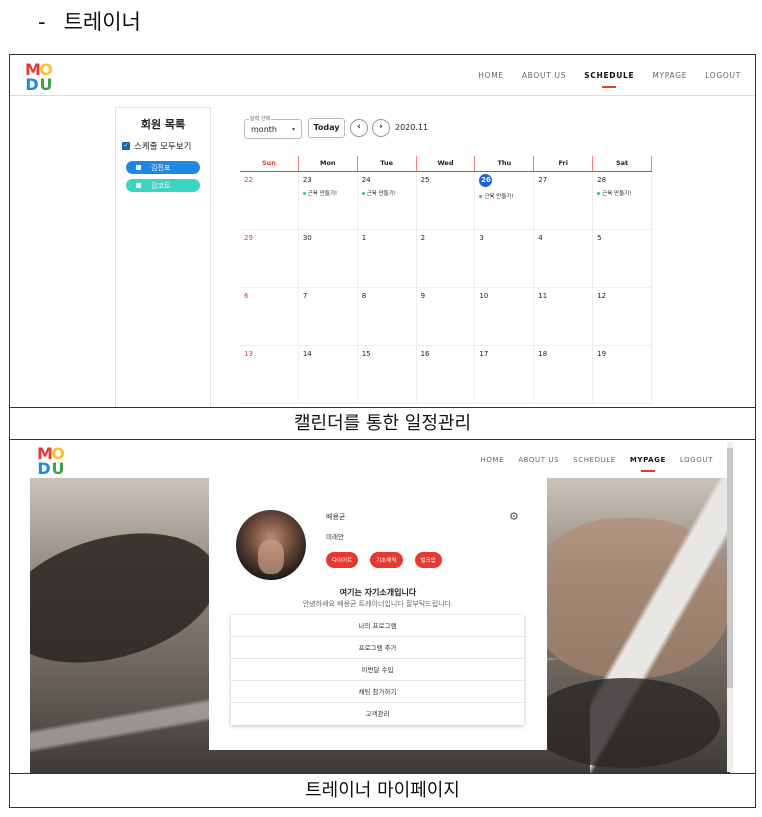 This screenshot has width=762, height=817. What do you see at coordinates (382, 790) in the screenshot?
I see `figure-caption-mypage: 트레이너 마이페이지` at bounding box center [382, 790].